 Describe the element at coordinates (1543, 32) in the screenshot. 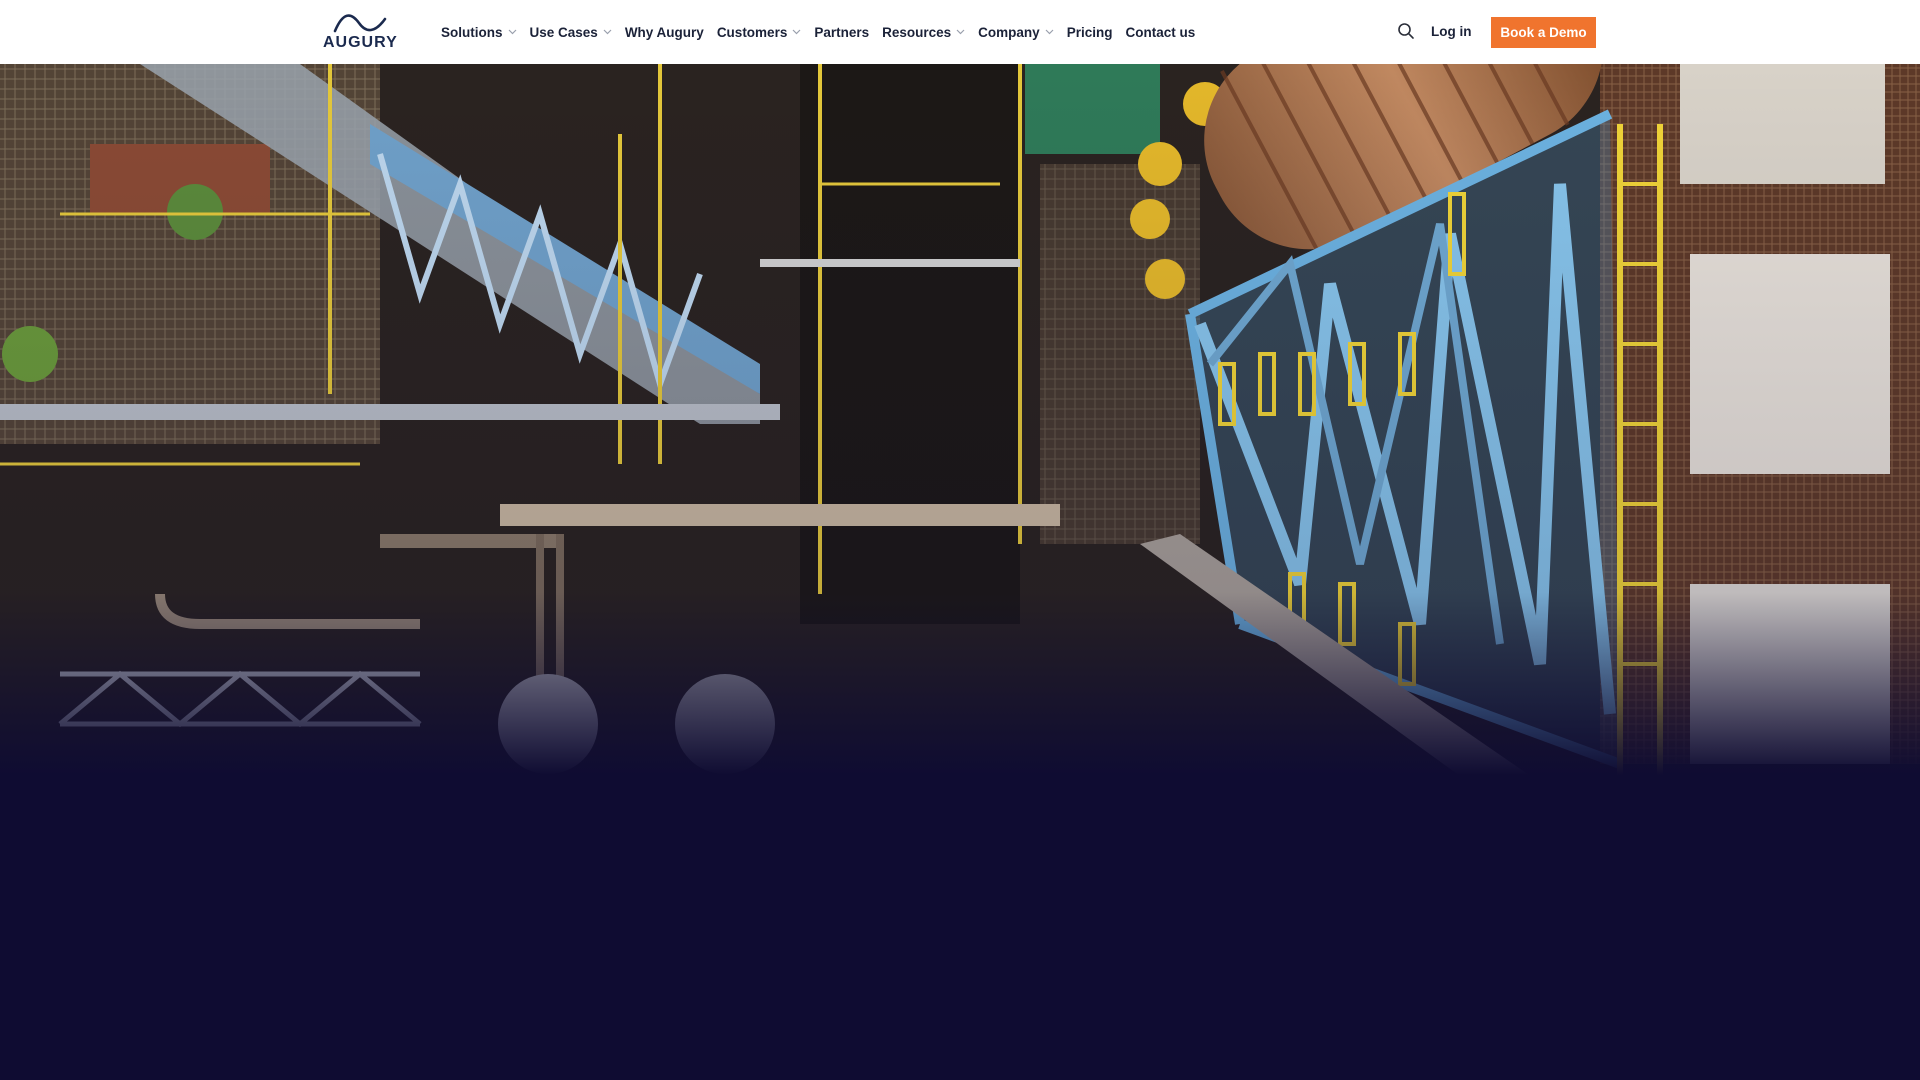

I see `book-demo-button: Book a Demo` at that location.